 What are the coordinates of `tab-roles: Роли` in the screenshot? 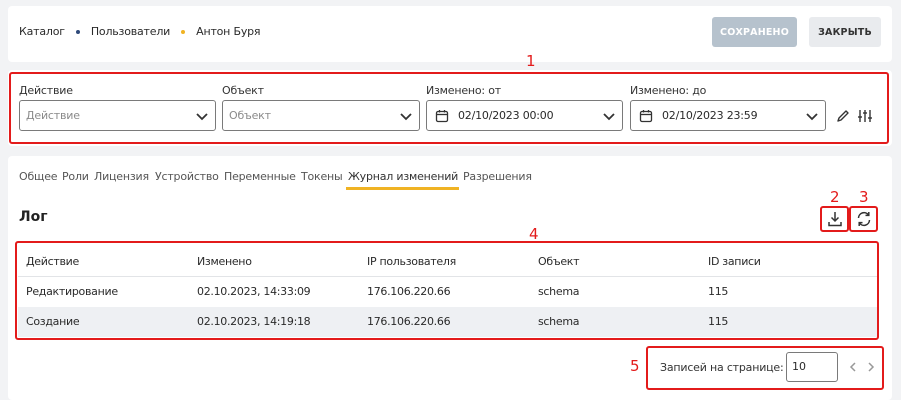 It's located at (75, 176).